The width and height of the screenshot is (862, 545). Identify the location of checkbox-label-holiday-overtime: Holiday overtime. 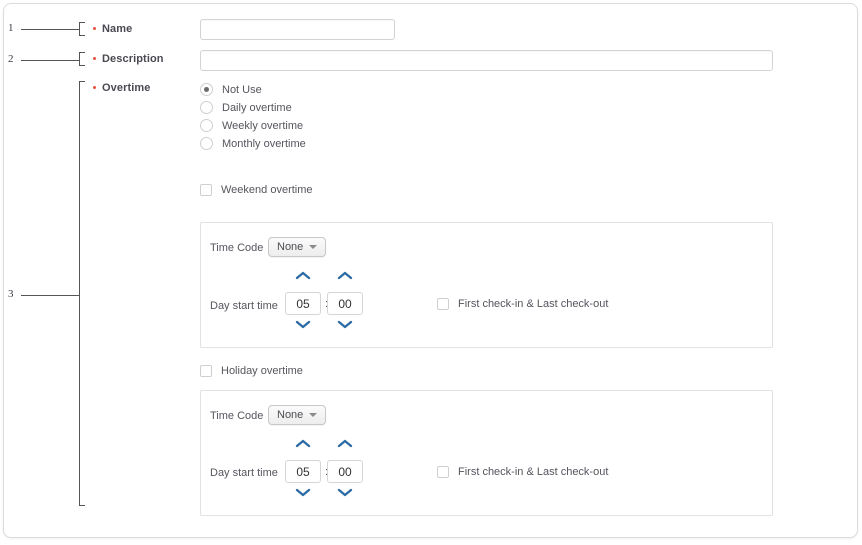
(262, 371).